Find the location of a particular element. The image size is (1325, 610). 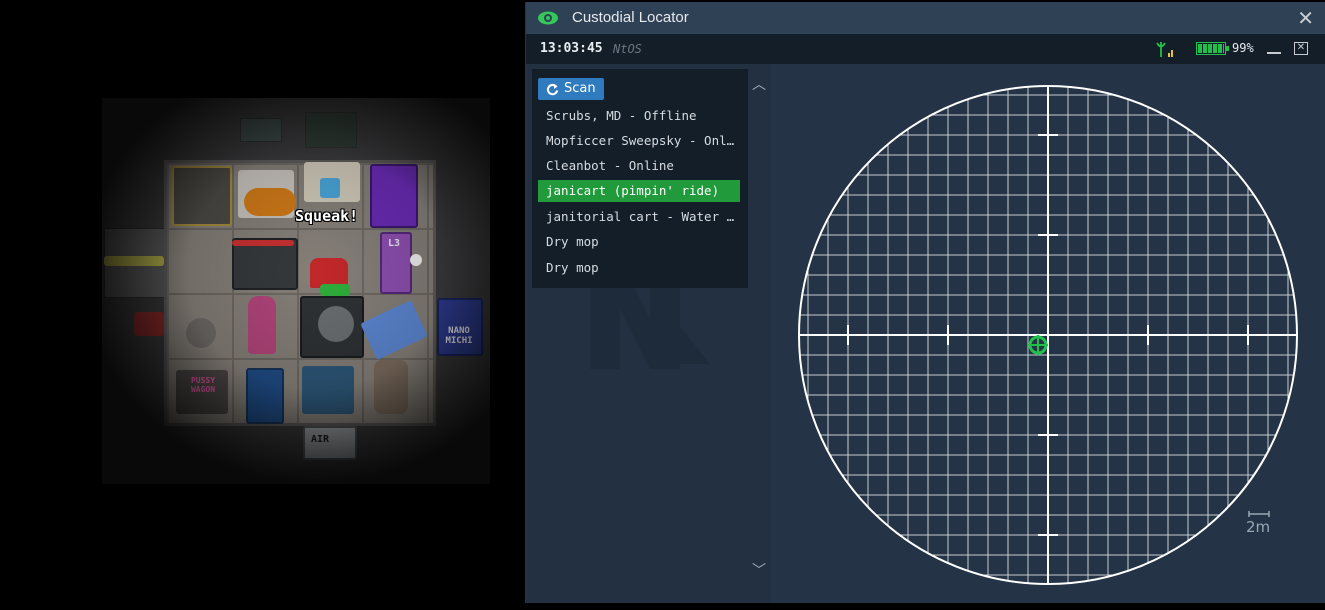

signal-icon is located at coordinates (1164, 49).